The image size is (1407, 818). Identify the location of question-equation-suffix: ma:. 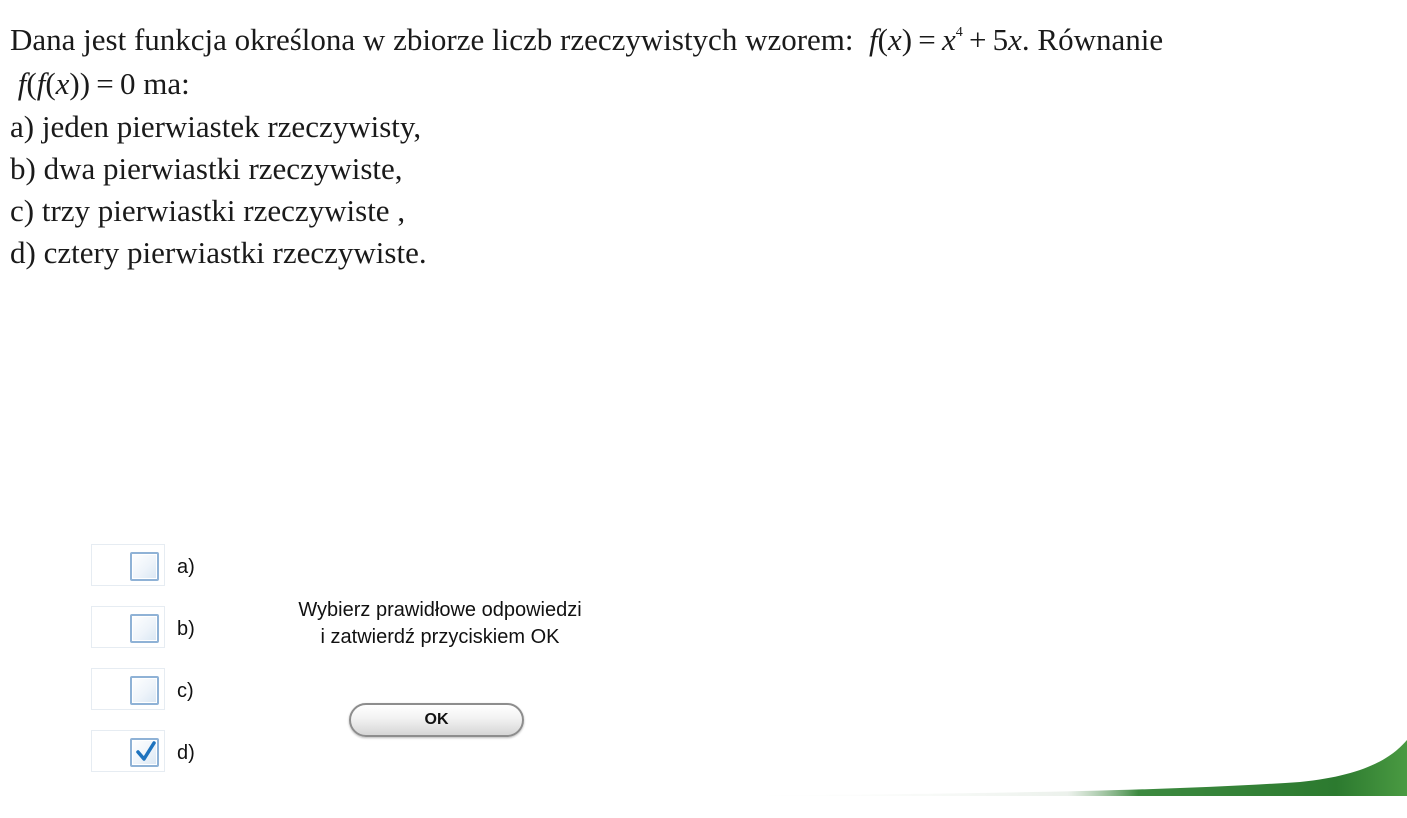
(166, 83).